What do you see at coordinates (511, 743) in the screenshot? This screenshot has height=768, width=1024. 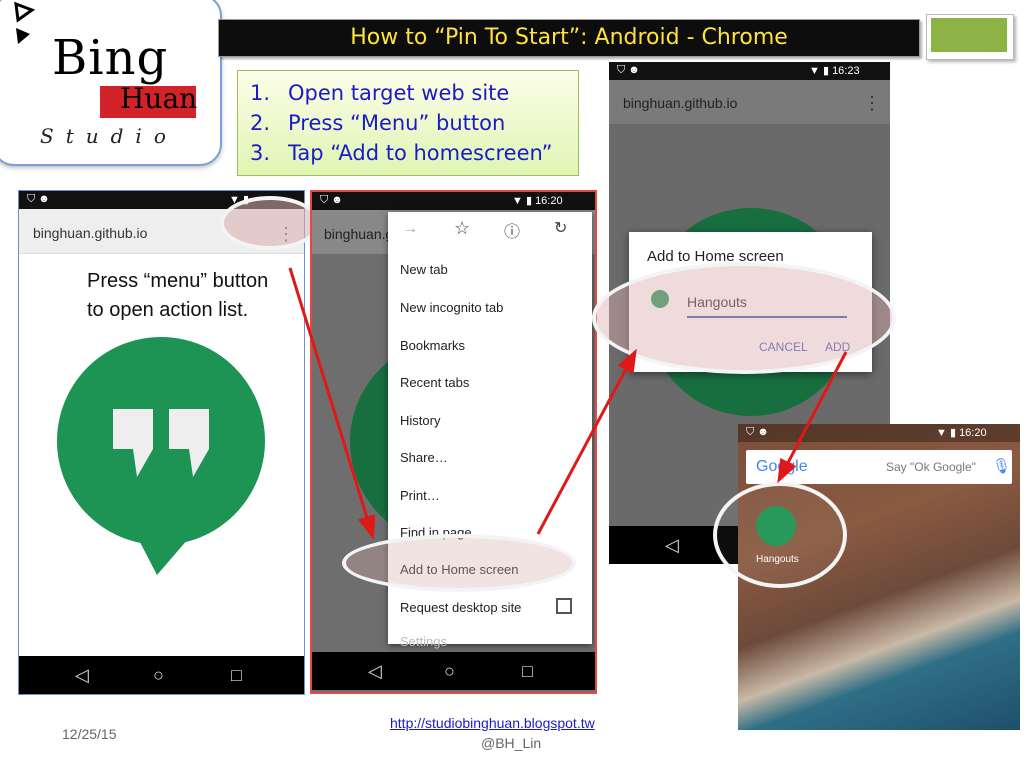 I see `author-handle: @BH_Lin` at bounding box center [511, 743].